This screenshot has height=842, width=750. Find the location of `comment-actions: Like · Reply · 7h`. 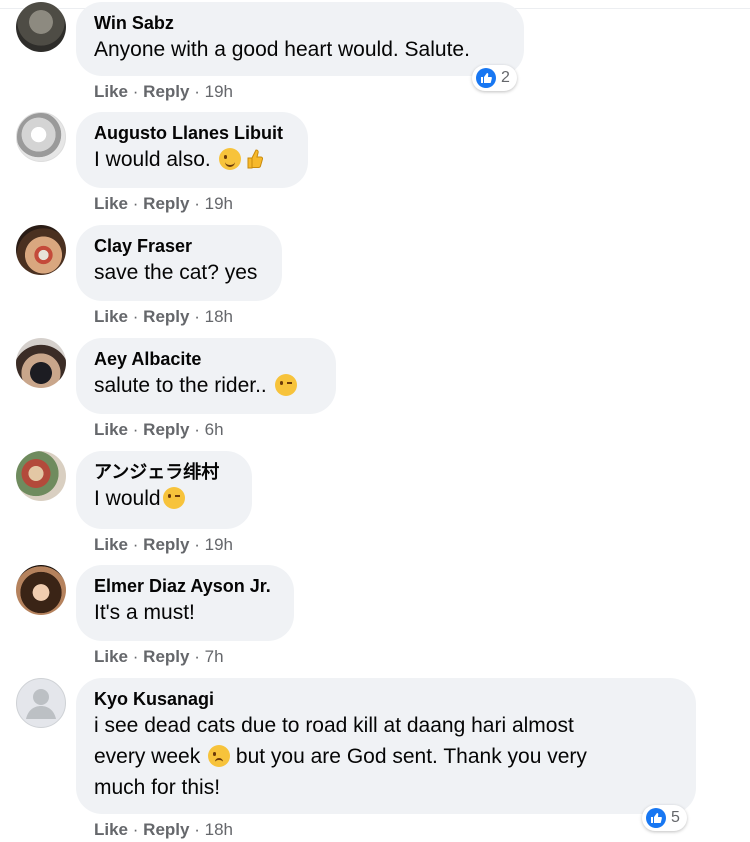

comment-actions: Like · Reply · 7h is located at coordinates (159, 657).